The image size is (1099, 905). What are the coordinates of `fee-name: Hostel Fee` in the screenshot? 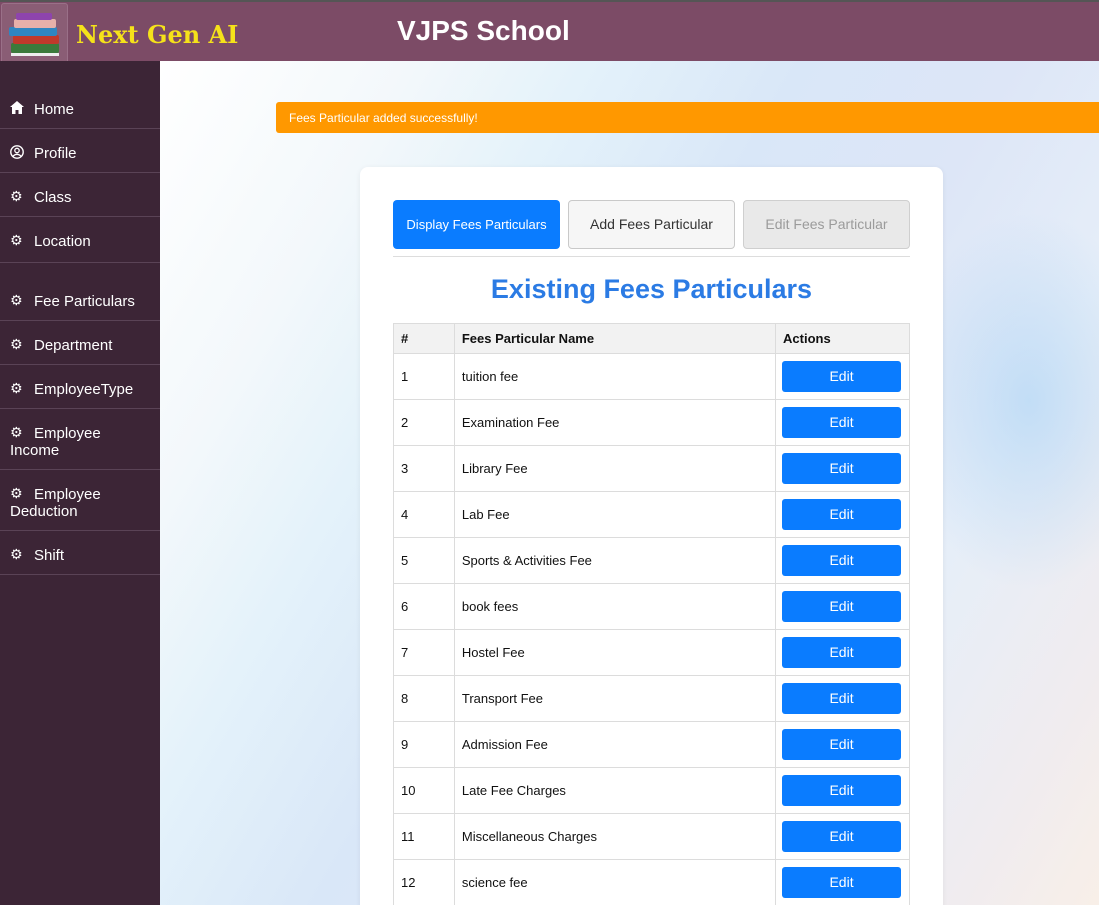 It's located at (615, 652).